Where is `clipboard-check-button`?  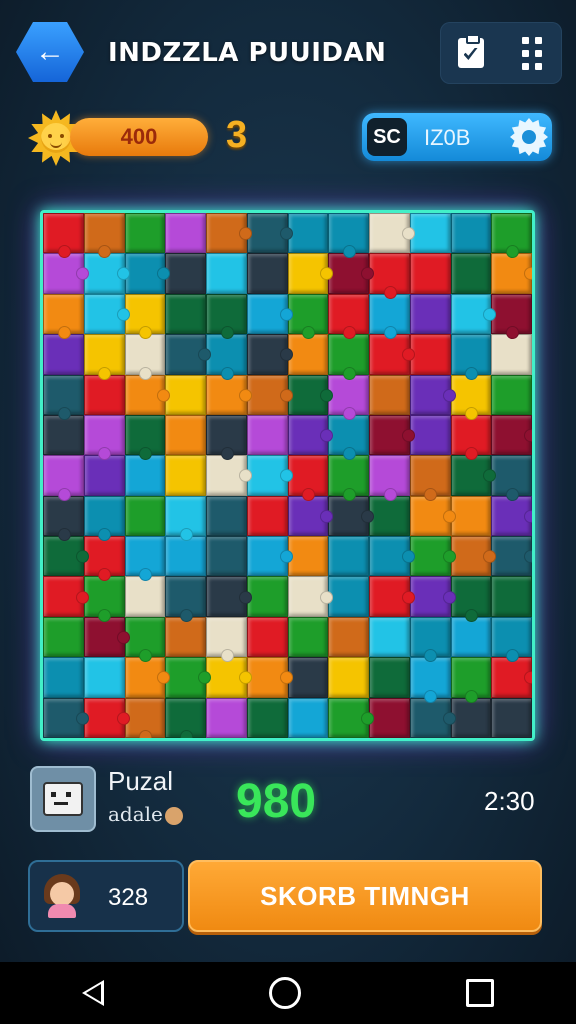 clipboard-check-button is located at coordinates (471, 52).